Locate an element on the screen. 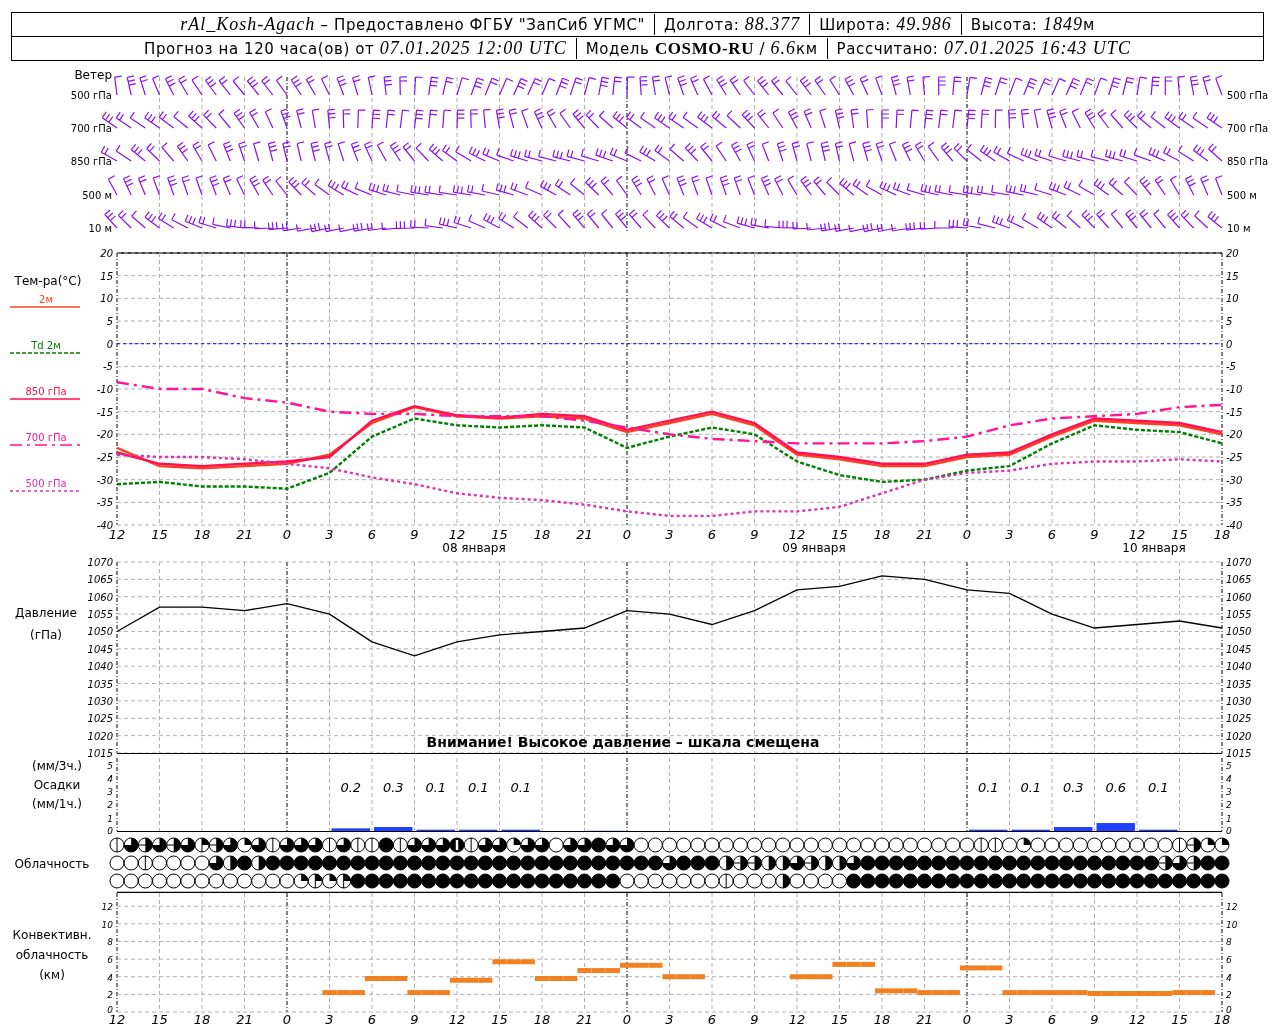 The height and width of the screenshot is (1024, 1280). level-label: 700 гПа is located at coordinates (91, 128).